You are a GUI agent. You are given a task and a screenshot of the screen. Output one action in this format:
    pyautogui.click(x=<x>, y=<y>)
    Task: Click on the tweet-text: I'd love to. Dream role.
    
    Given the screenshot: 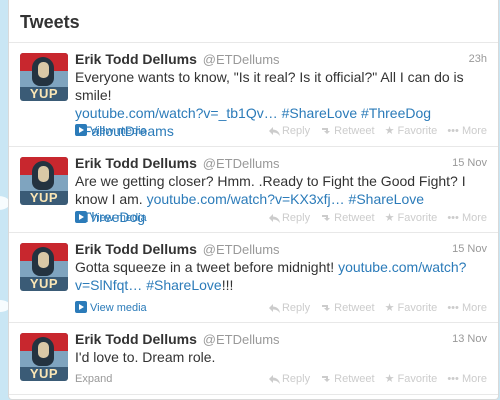 What is the action you would take?
    pyautogui.click(x=281, y=357)
    